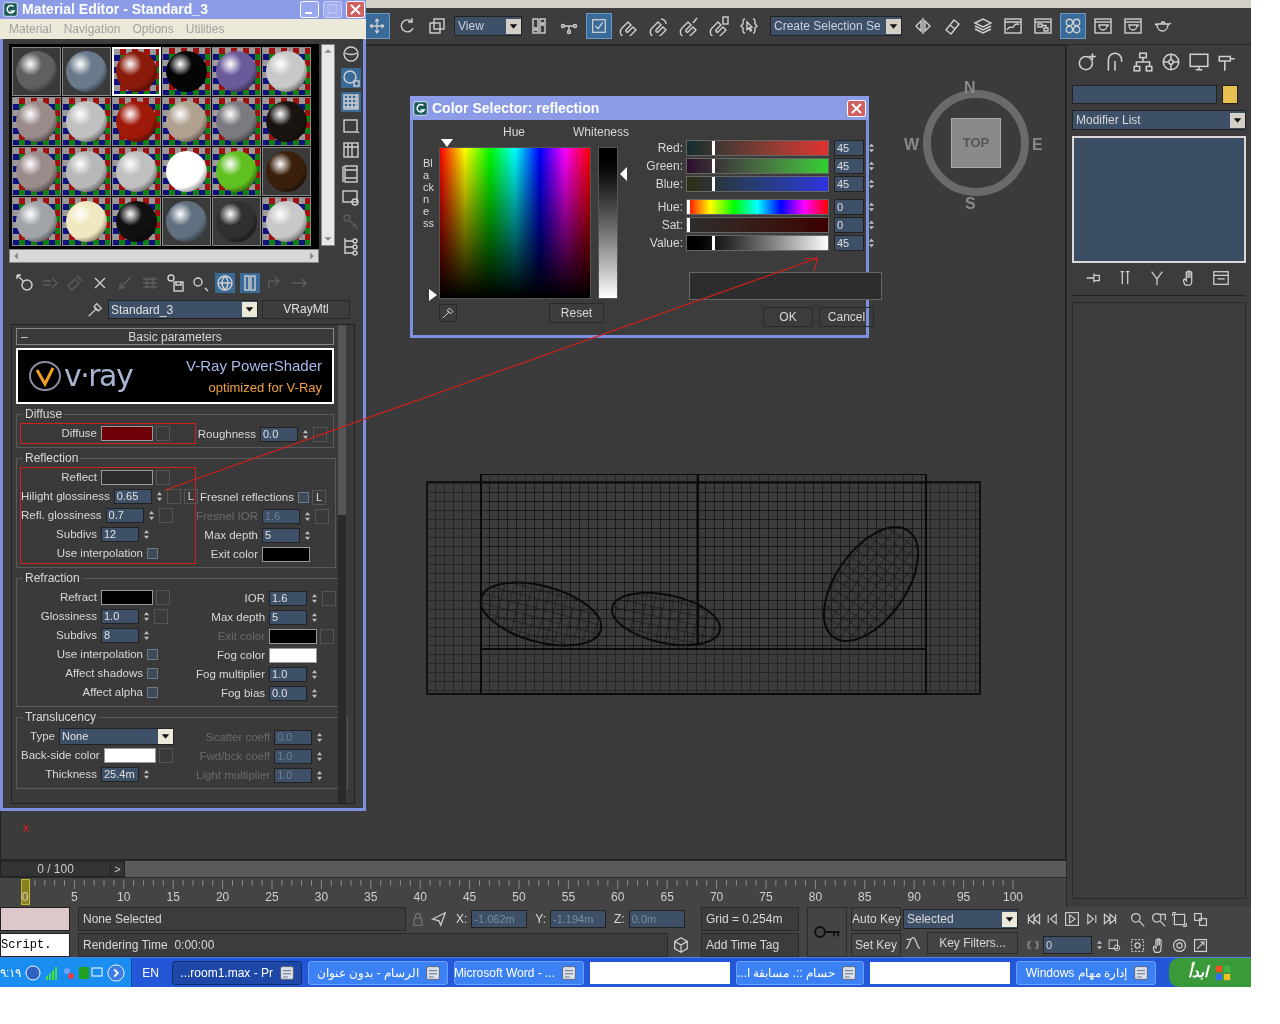 Image resolution: width=1280 pixels, height=1024 pixels. I want to click on start-button: ابدأ, so click(1210, 972).